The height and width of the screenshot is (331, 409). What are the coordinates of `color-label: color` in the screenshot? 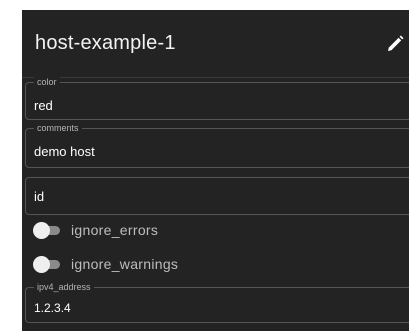 It's located at (47, 82).